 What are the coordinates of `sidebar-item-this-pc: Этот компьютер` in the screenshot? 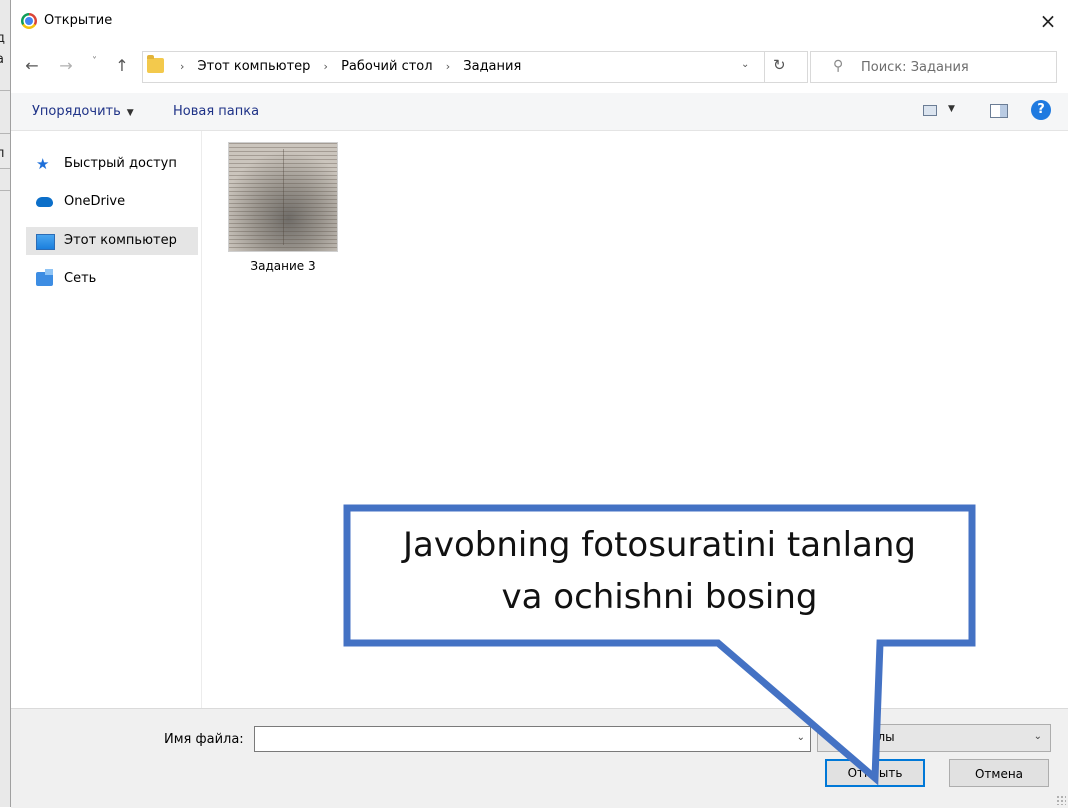 It's located at (112, 241).